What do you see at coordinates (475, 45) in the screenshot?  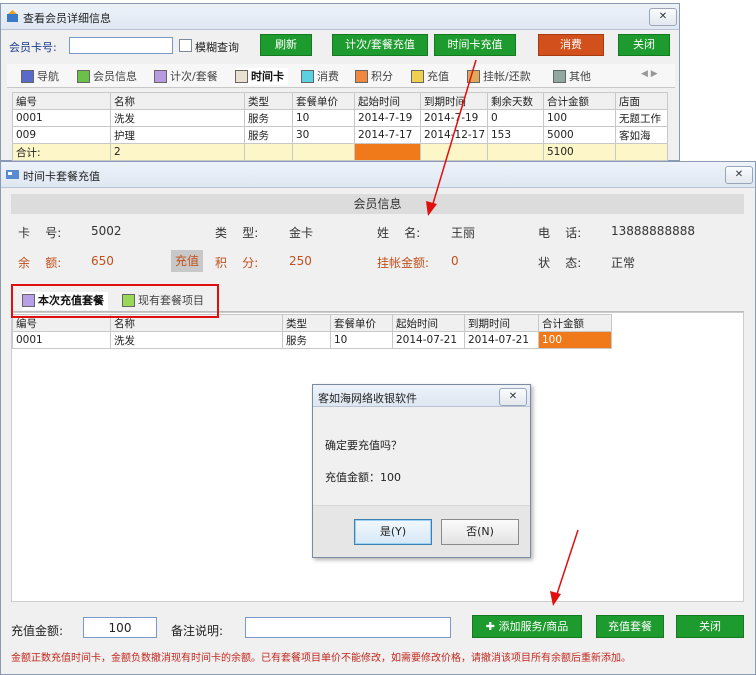 I see `timecard-recharge-button: 时间卡充值` at bounding box center [475, 45].